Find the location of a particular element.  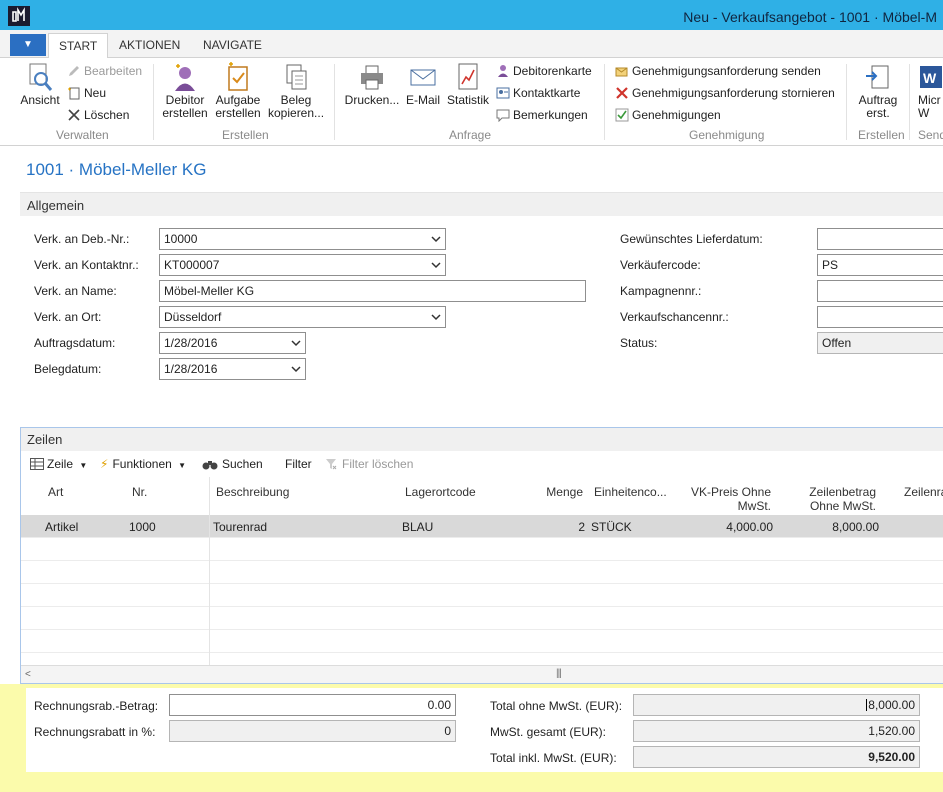

debitor-erstellen-button: Debitor erstellen is located at coordinates (185, 91).